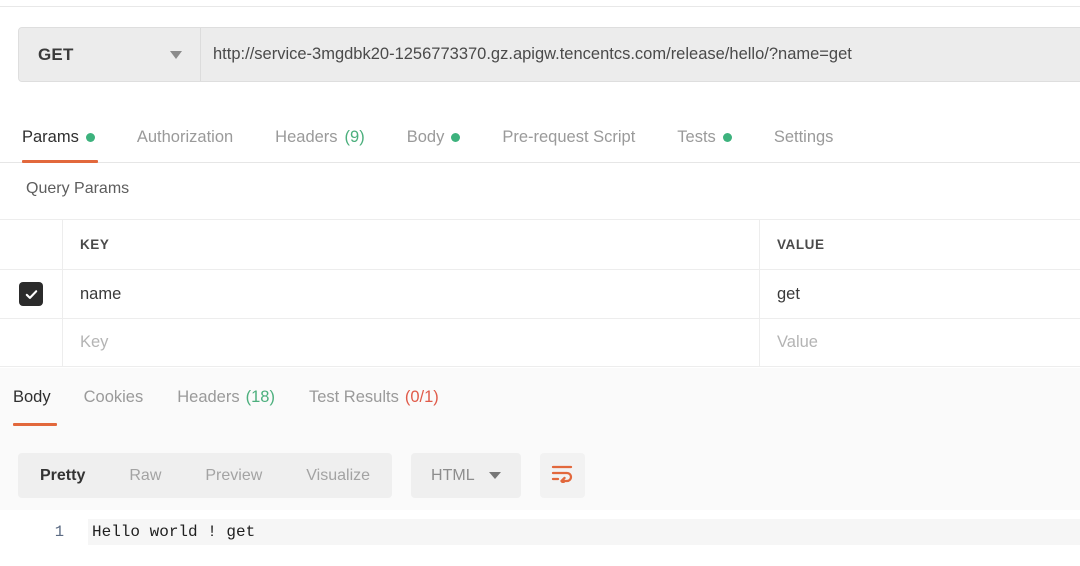  Describe the element at coordinates (696, 136) in the screenshot. I see `tab-tests-label: Tests` at that location.